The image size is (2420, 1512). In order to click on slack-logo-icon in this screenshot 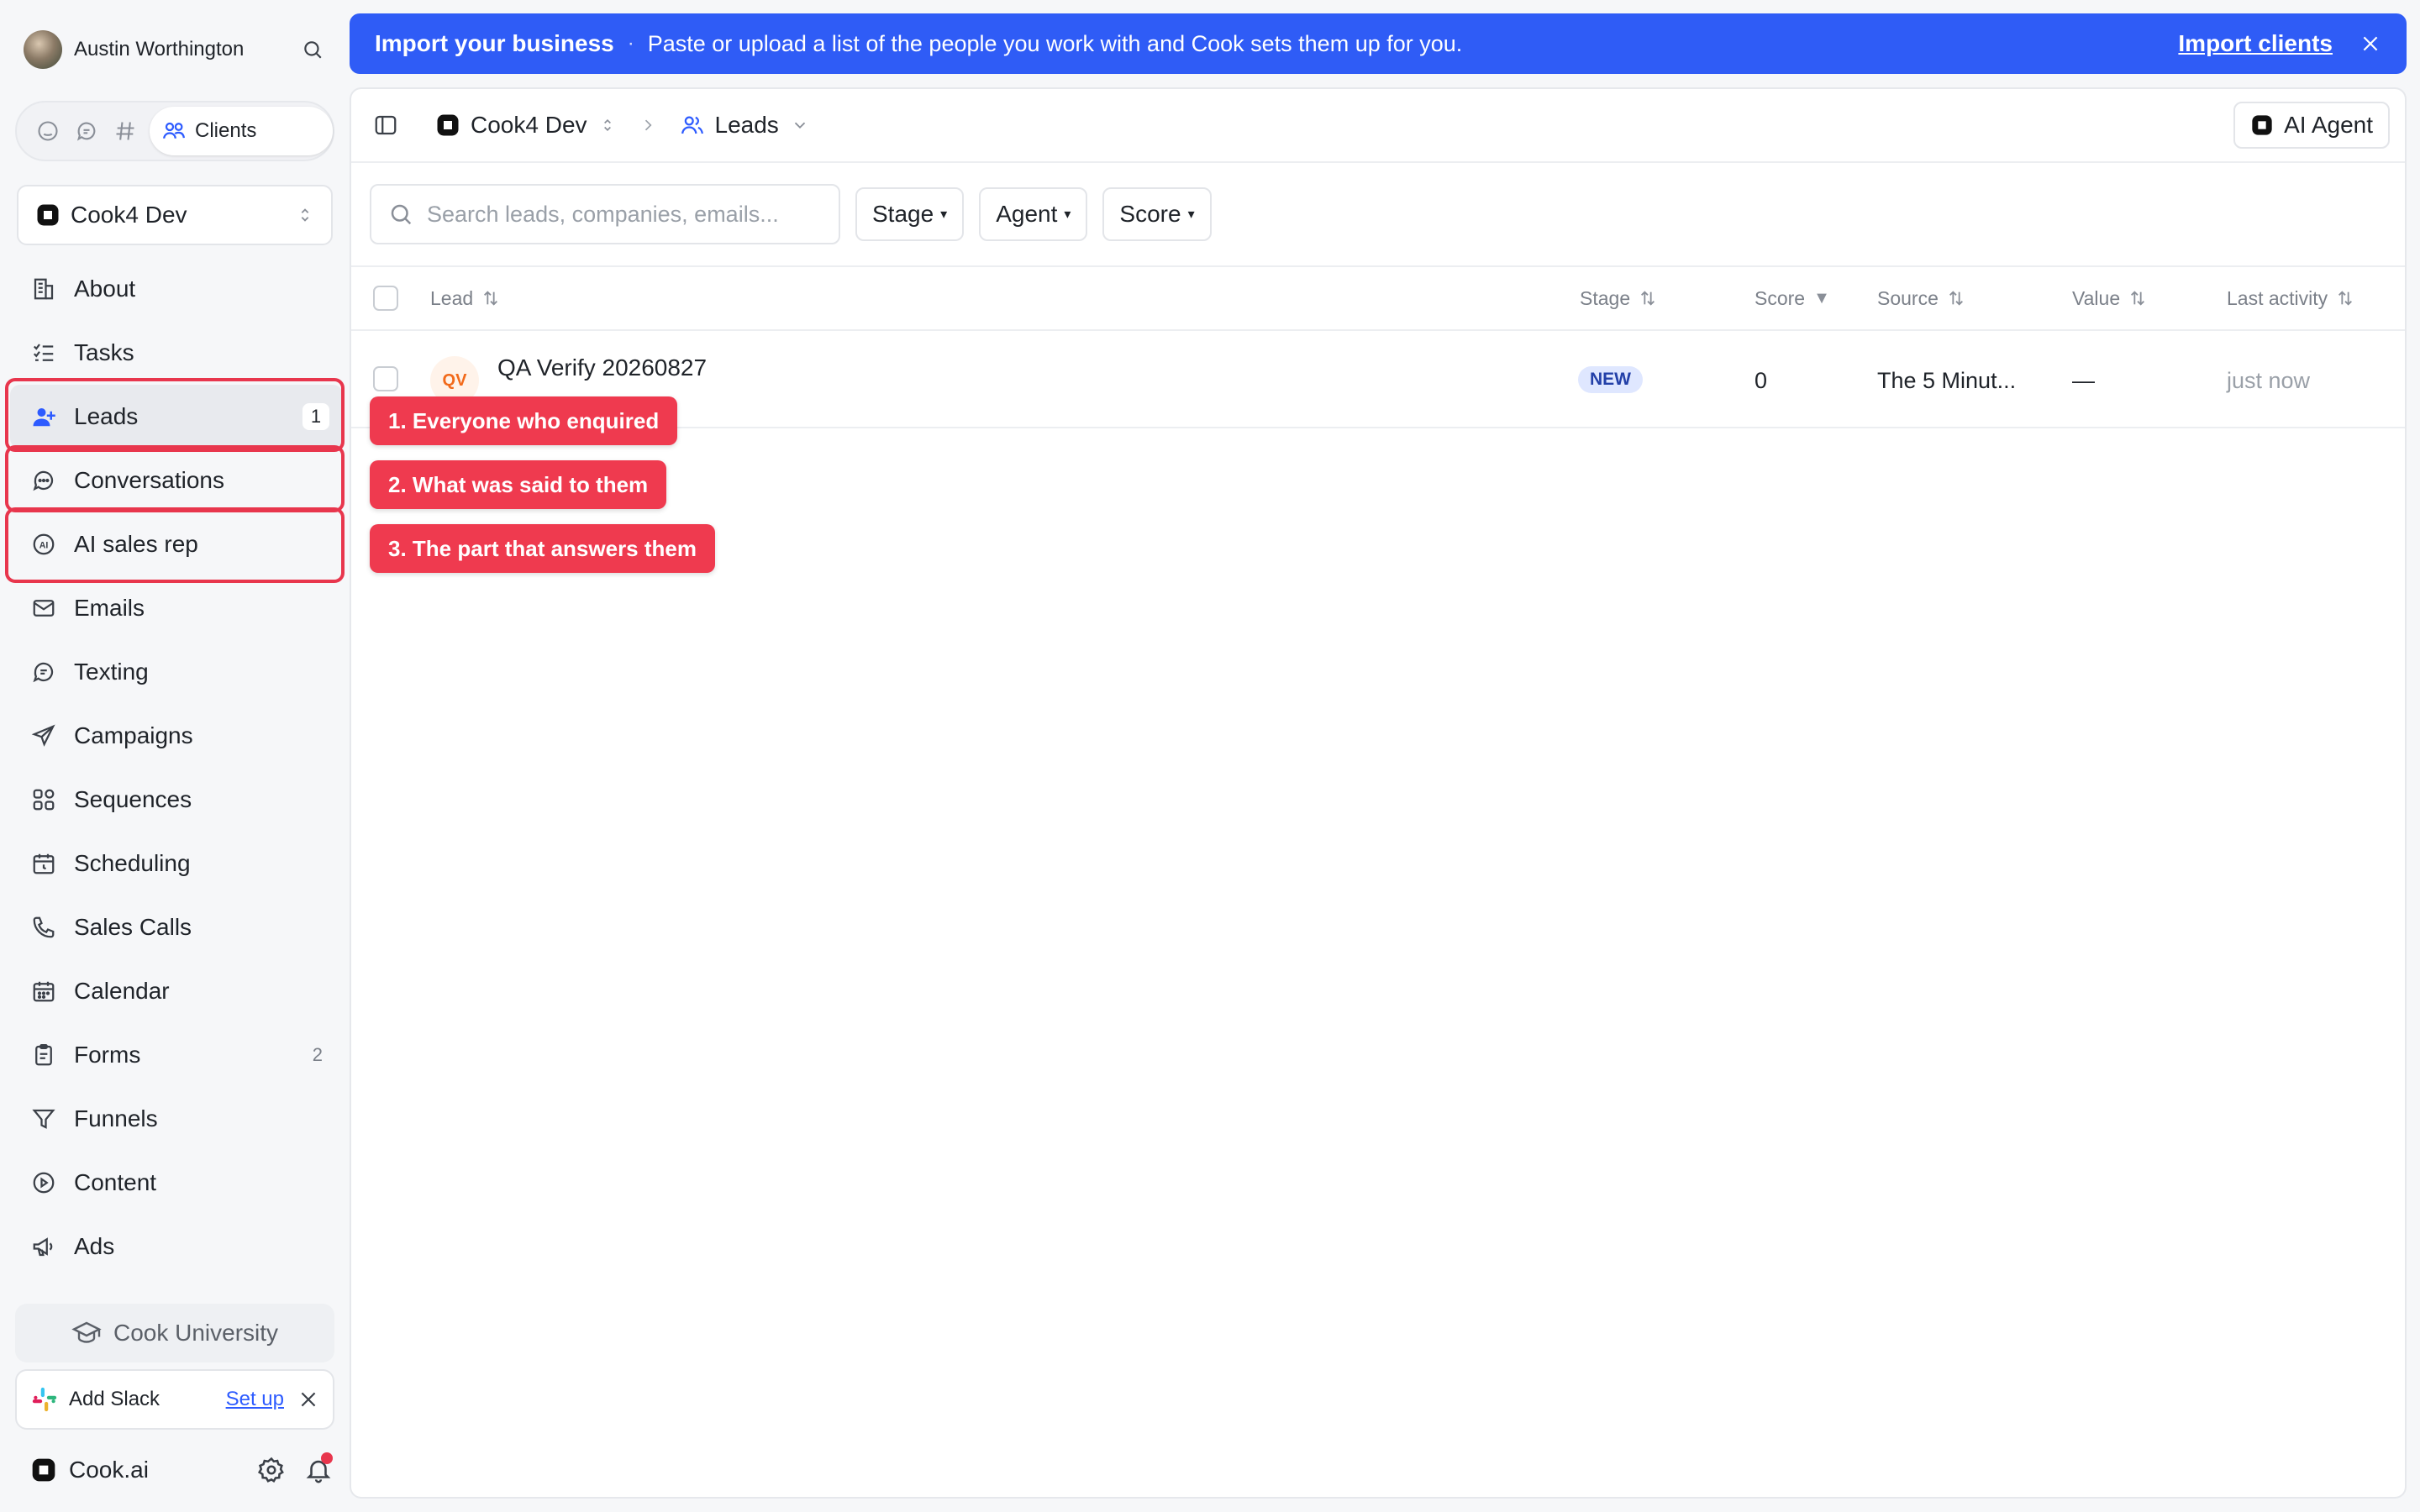, I will do `click(44, 1399)`.